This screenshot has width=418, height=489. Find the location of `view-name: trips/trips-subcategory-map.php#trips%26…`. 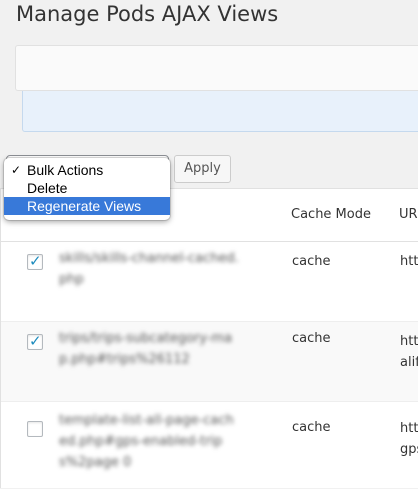

view-name: trips/trips-subcategory-map.php#trips%26… is located at coordinates (149, 349).